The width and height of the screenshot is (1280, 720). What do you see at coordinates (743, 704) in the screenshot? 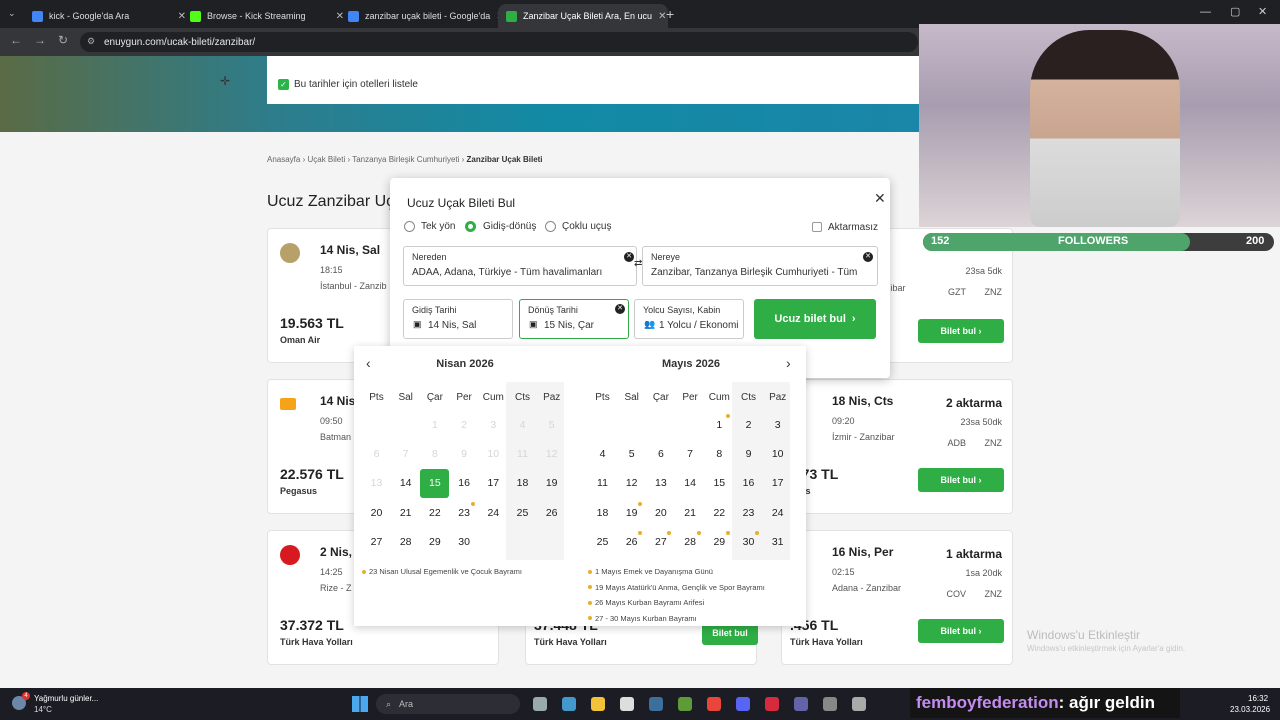
I see `discord-icon` at bounding box center [743, 704].